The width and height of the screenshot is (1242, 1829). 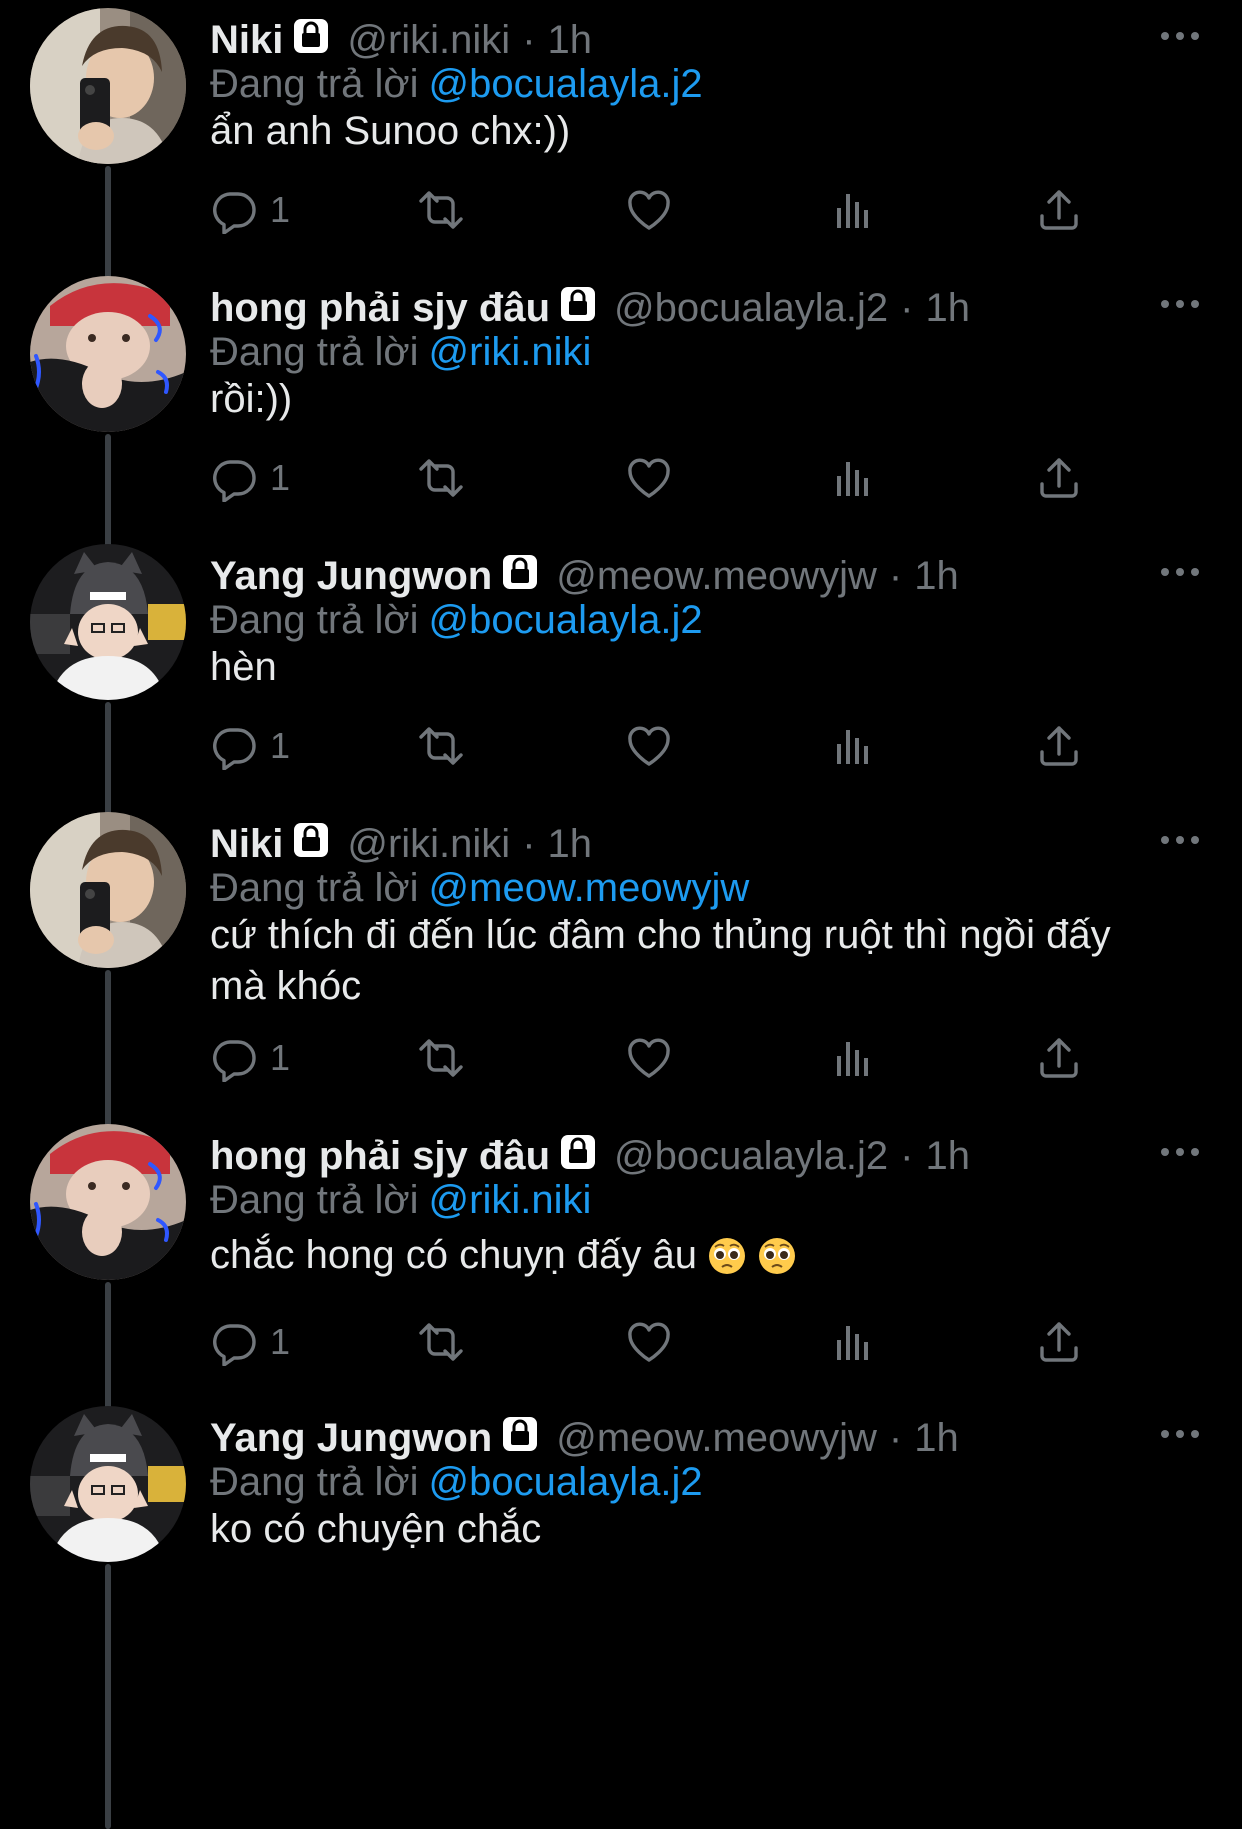 I want to click on replying-to: Đang trả lời @meow.meowyjw, so click(x=479, y=888).